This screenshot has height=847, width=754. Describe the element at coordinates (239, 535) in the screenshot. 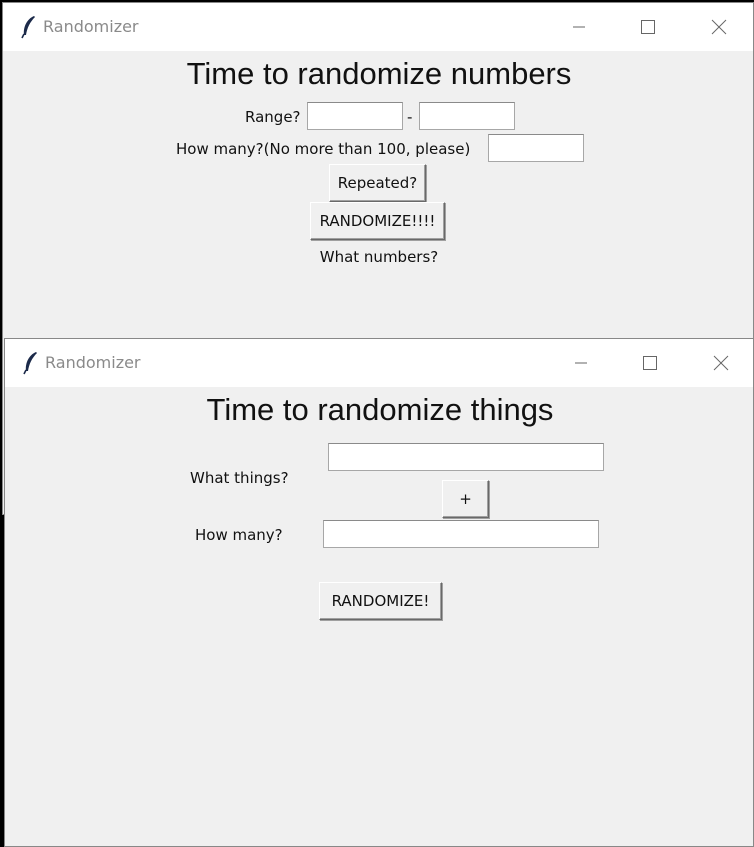

I see `how-many-label: How many?` at that location.